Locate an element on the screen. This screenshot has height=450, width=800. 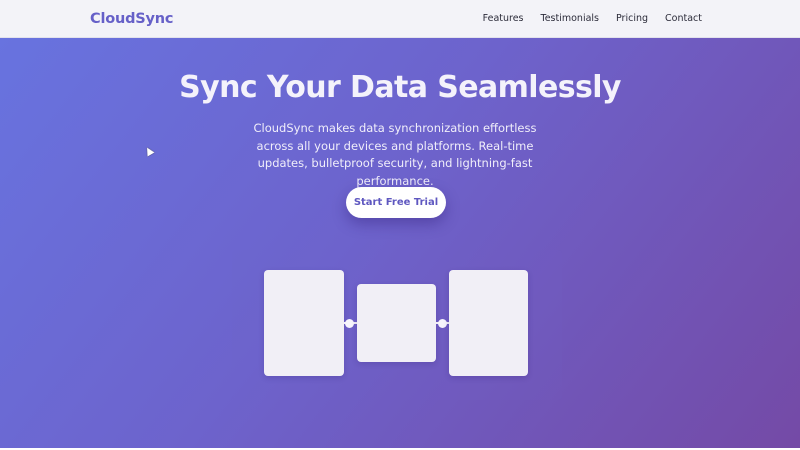
sync-node-middle is located at coordinates (396, 323).